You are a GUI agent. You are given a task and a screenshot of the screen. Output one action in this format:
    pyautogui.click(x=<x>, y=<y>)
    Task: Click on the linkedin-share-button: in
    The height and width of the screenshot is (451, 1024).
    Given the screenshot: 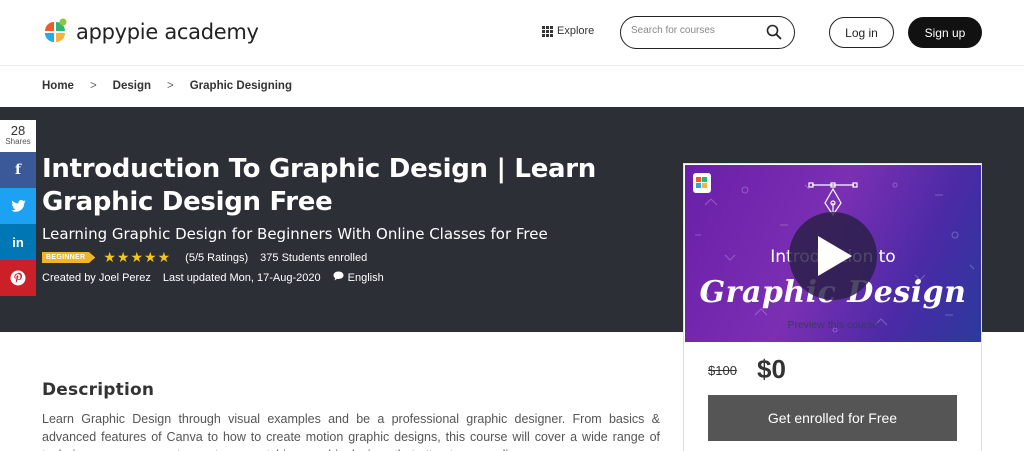 What is the action you would take?
    pyautogui.click(x=18, y=242)
    